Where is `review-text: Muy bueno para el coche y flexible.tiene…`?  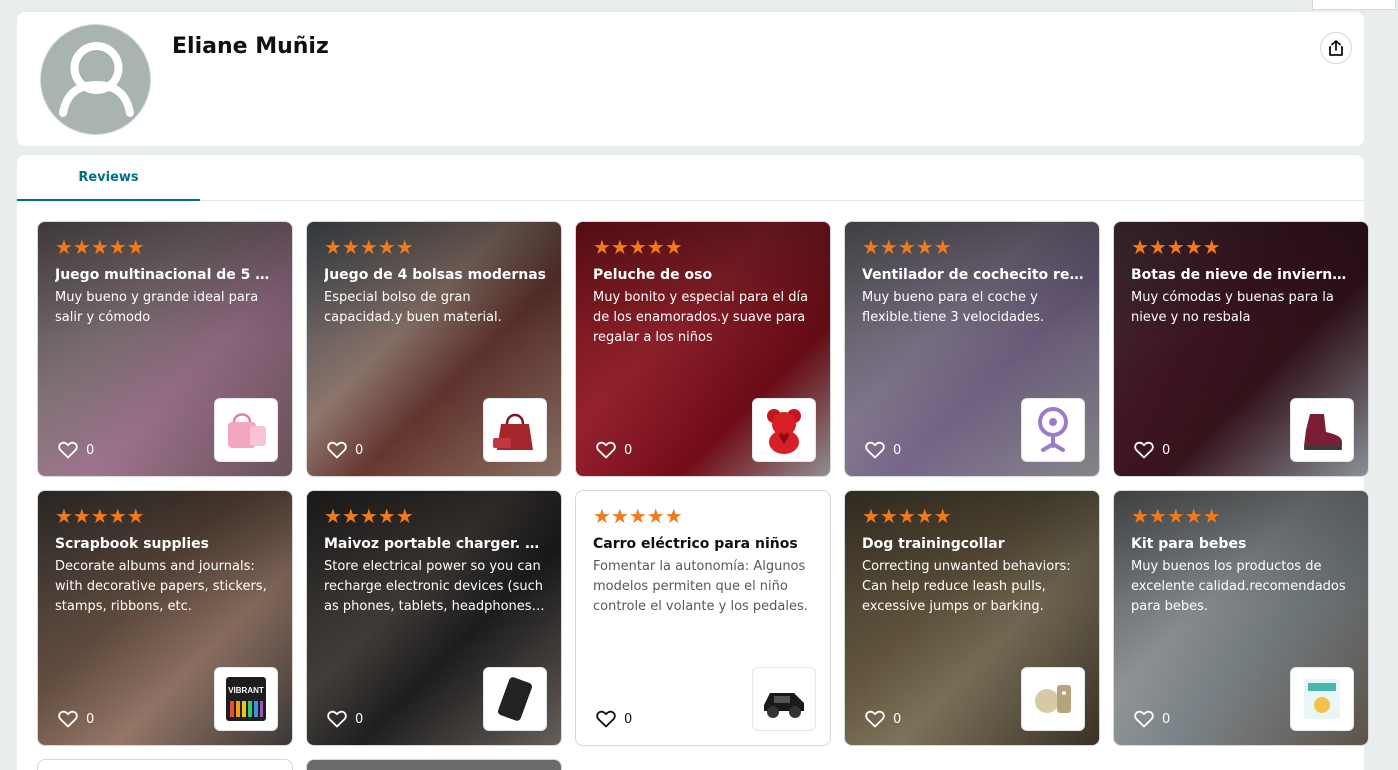
review-text: Muy bueno para el coche y flexible.tiene… is located at coordinates (953, 307).